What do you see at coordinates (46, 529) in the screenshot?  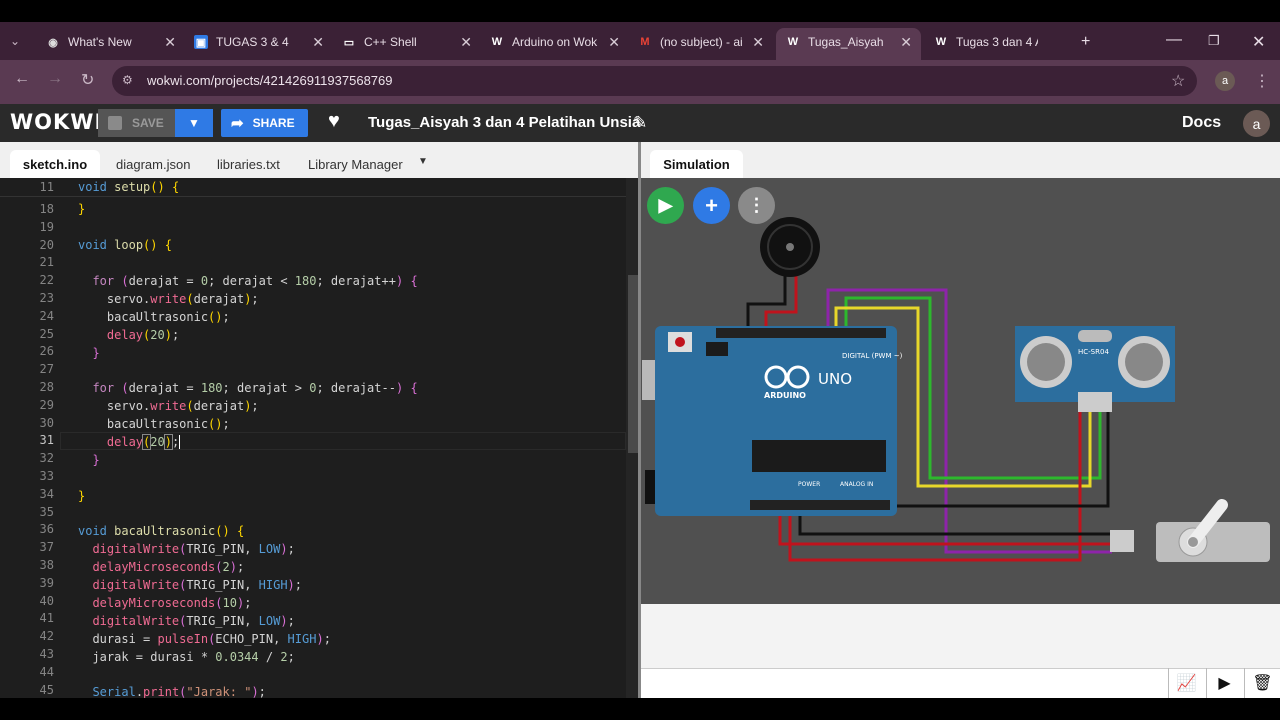 I see `line-number: 36` at bounding box center [46, 529].